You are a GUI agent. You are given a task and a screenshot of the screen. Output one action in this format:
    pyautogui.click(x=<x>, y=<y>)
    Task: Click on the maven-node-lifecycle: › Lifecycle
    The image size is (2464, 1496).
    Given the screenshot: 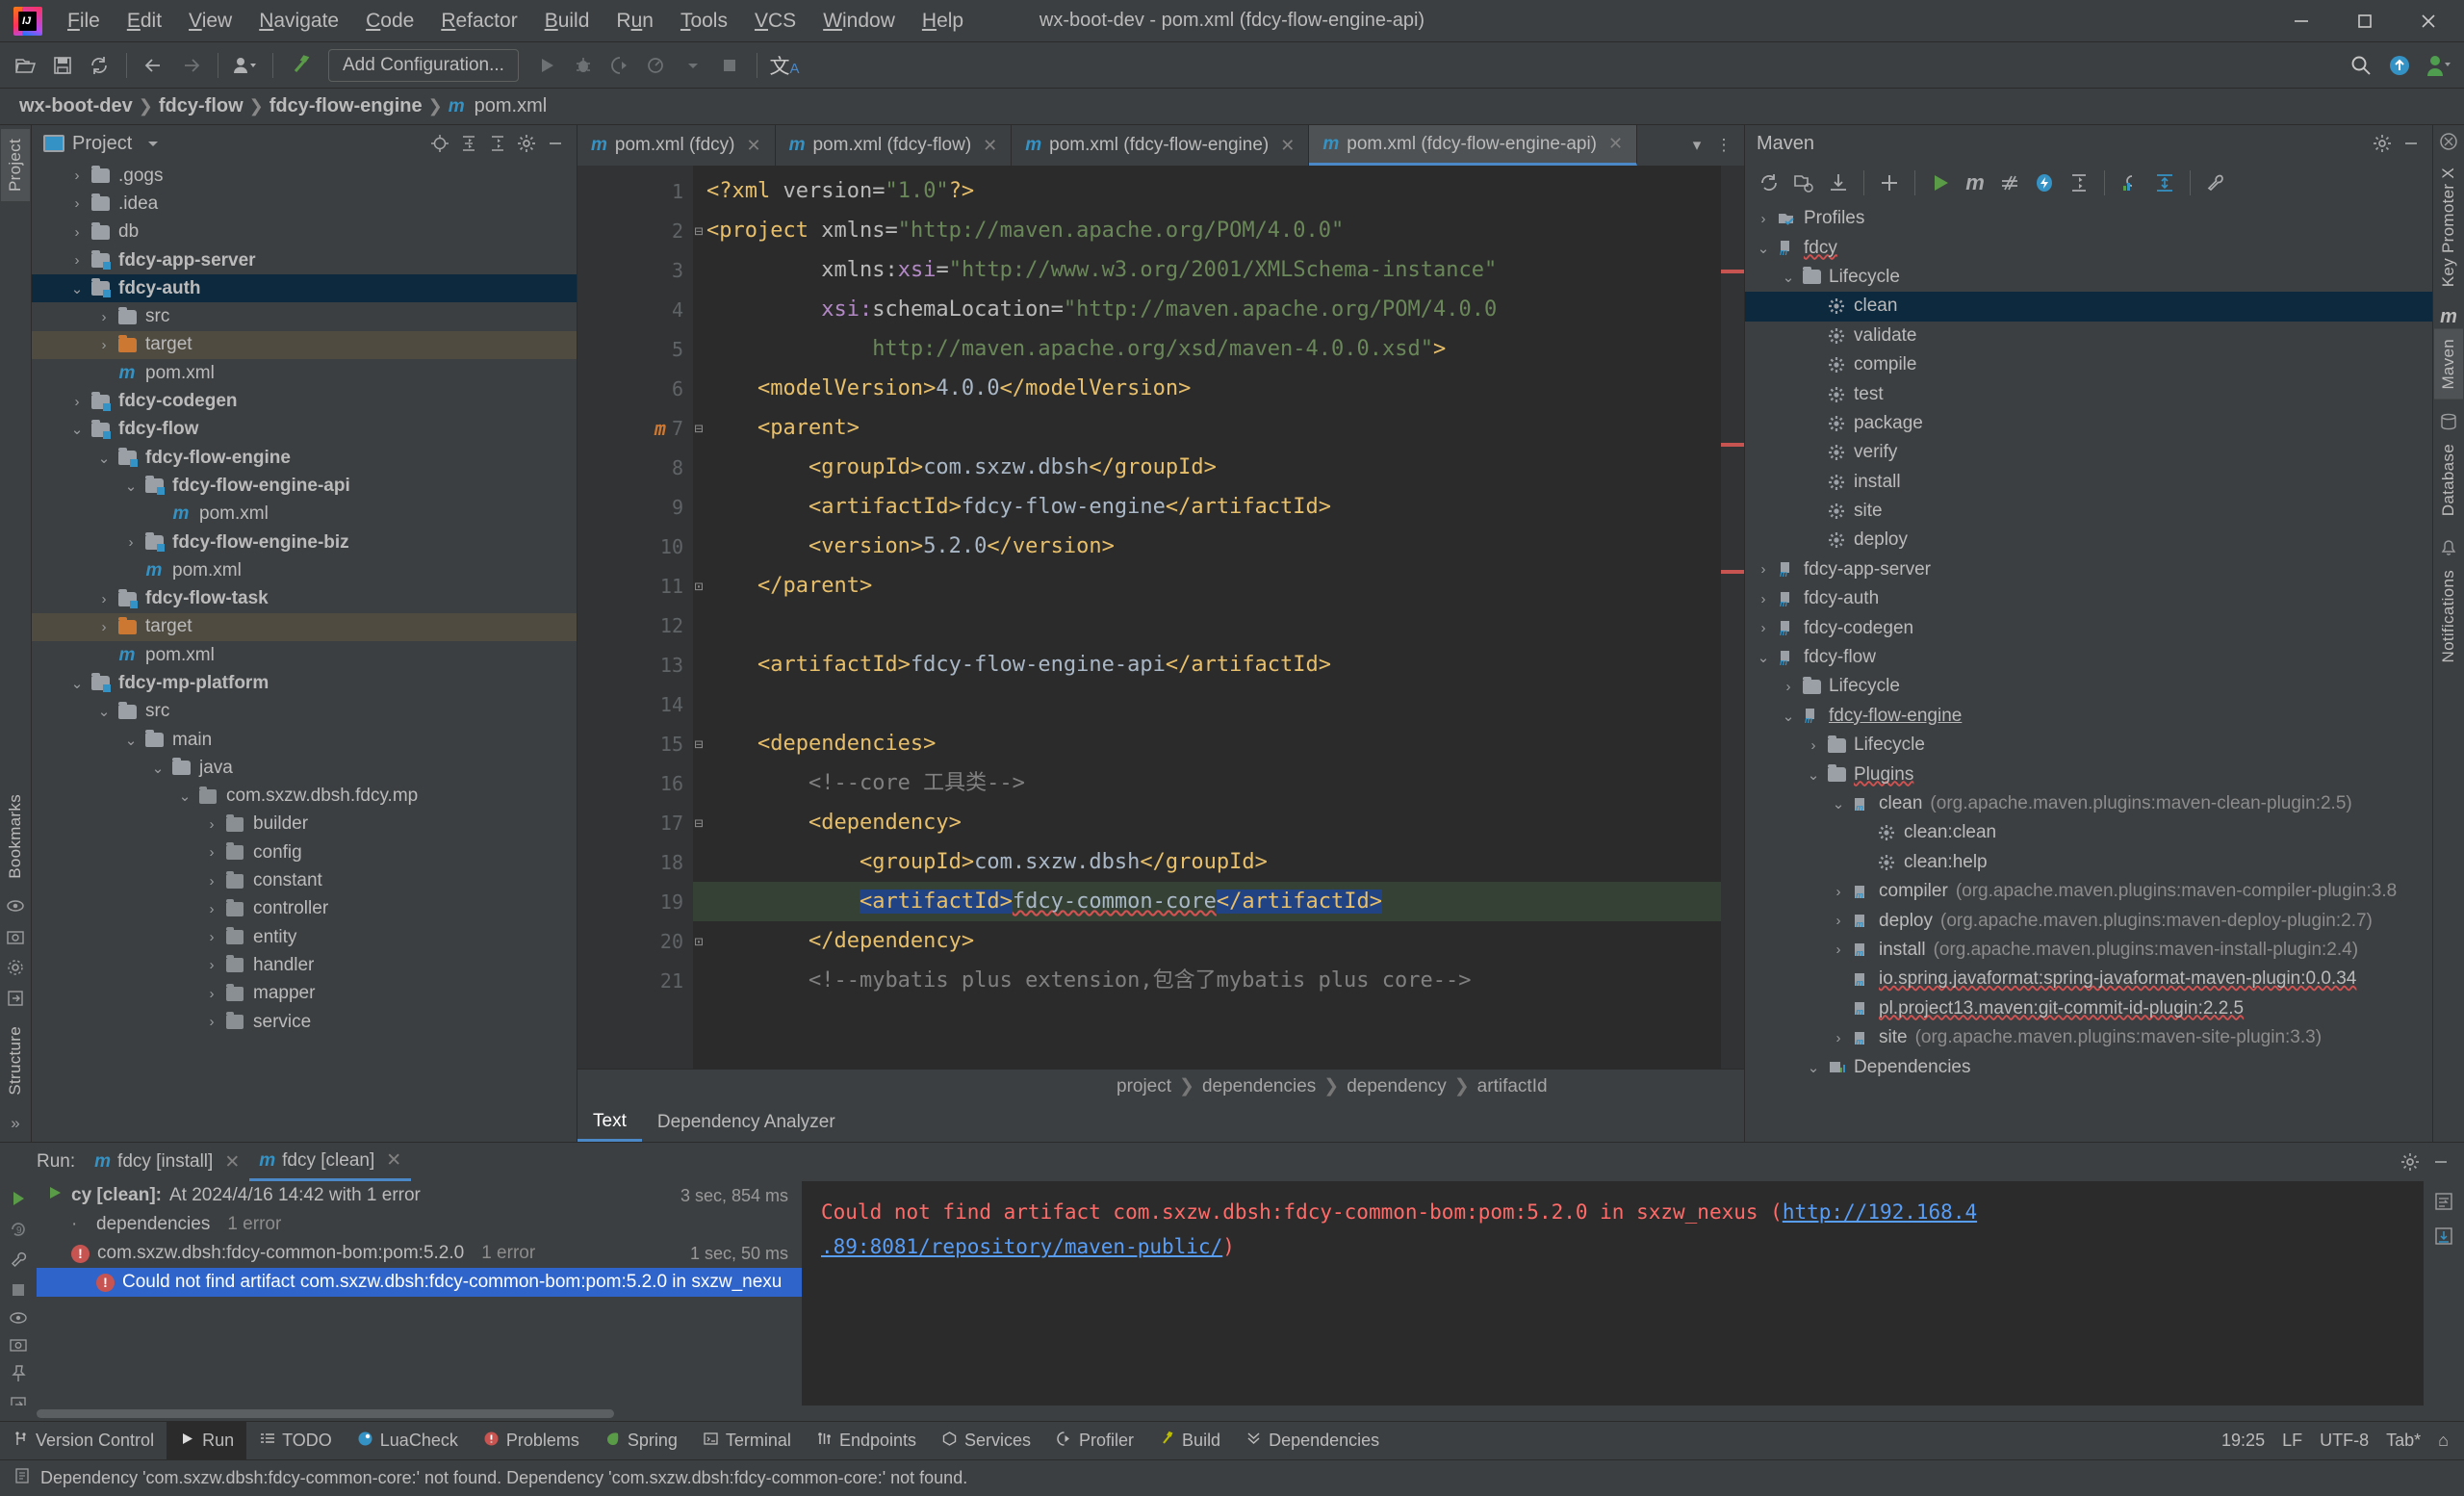 What is the action you would take?
    pyautogui.click(x=2088, y=686)
    